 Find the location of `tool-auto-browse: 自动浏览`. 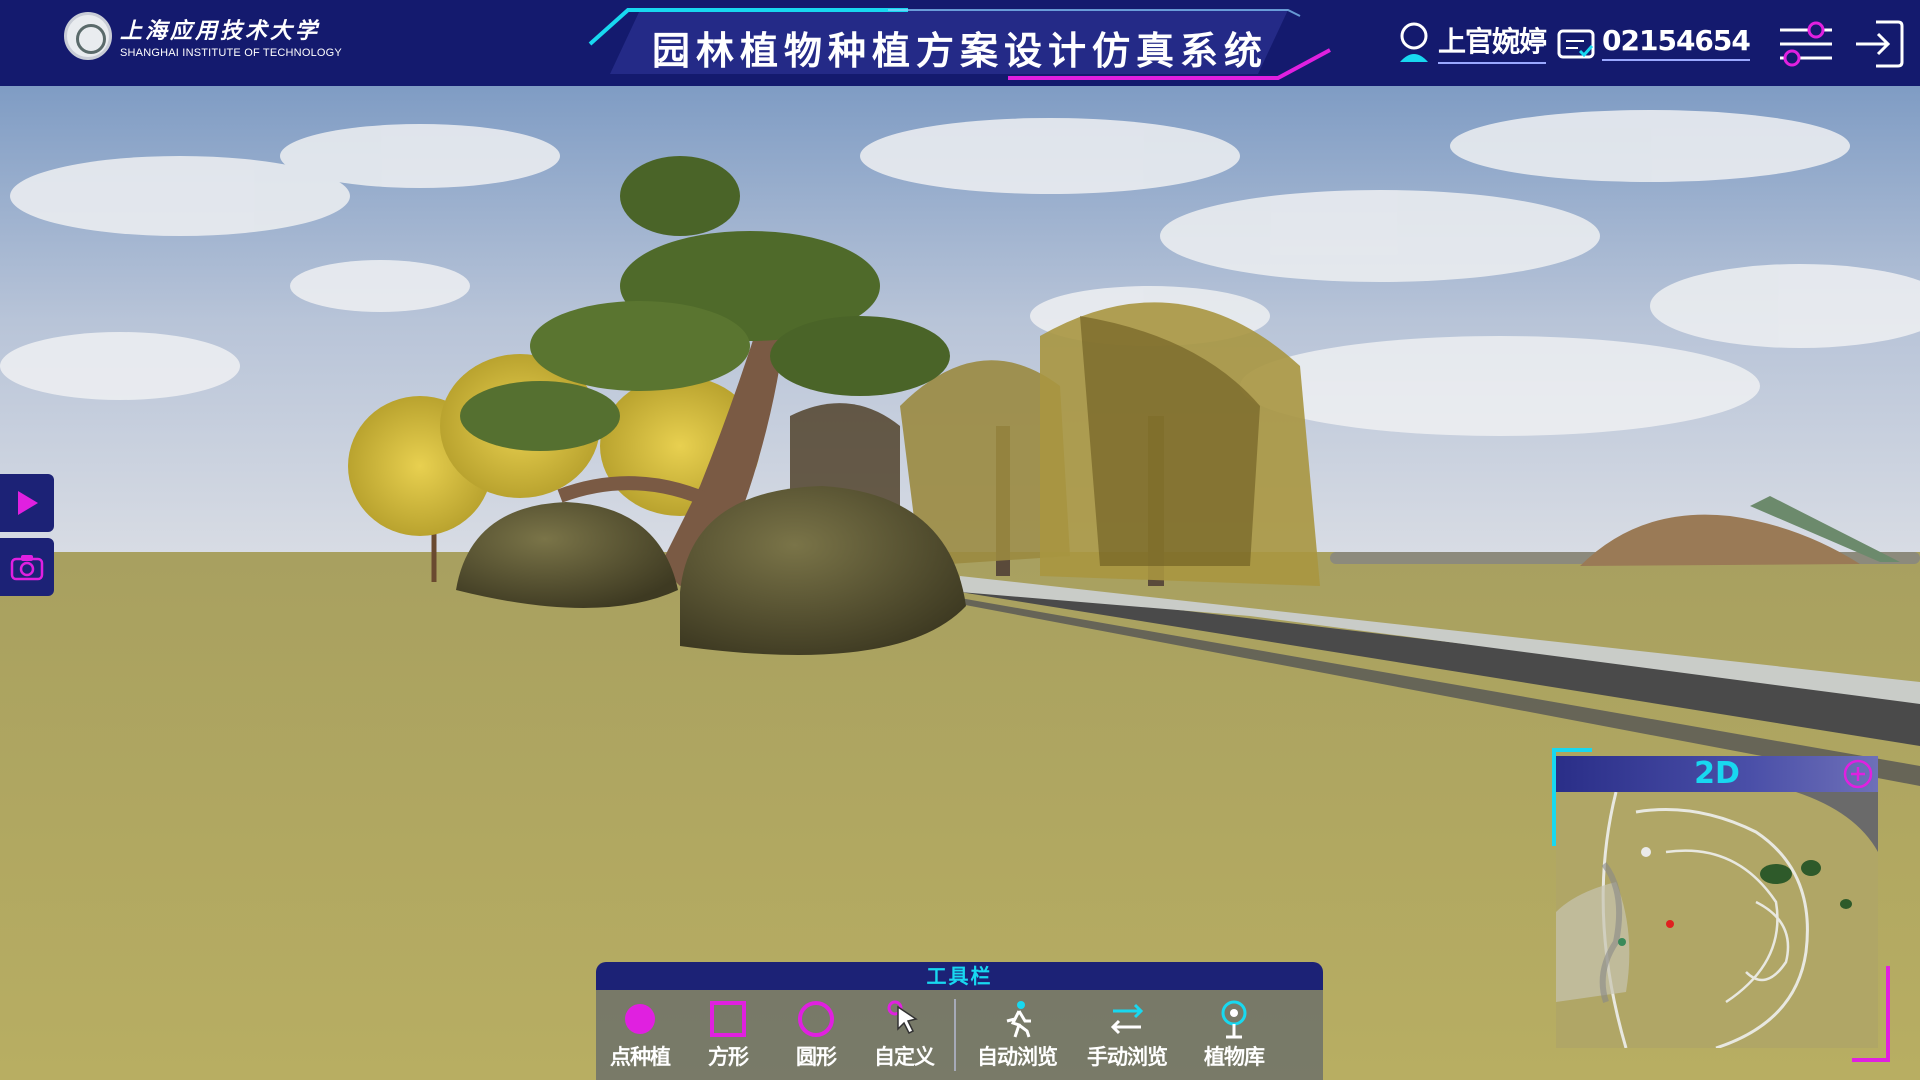

tool-auto-browse: 自动浏览 is located at coordinates (1017, 1035).